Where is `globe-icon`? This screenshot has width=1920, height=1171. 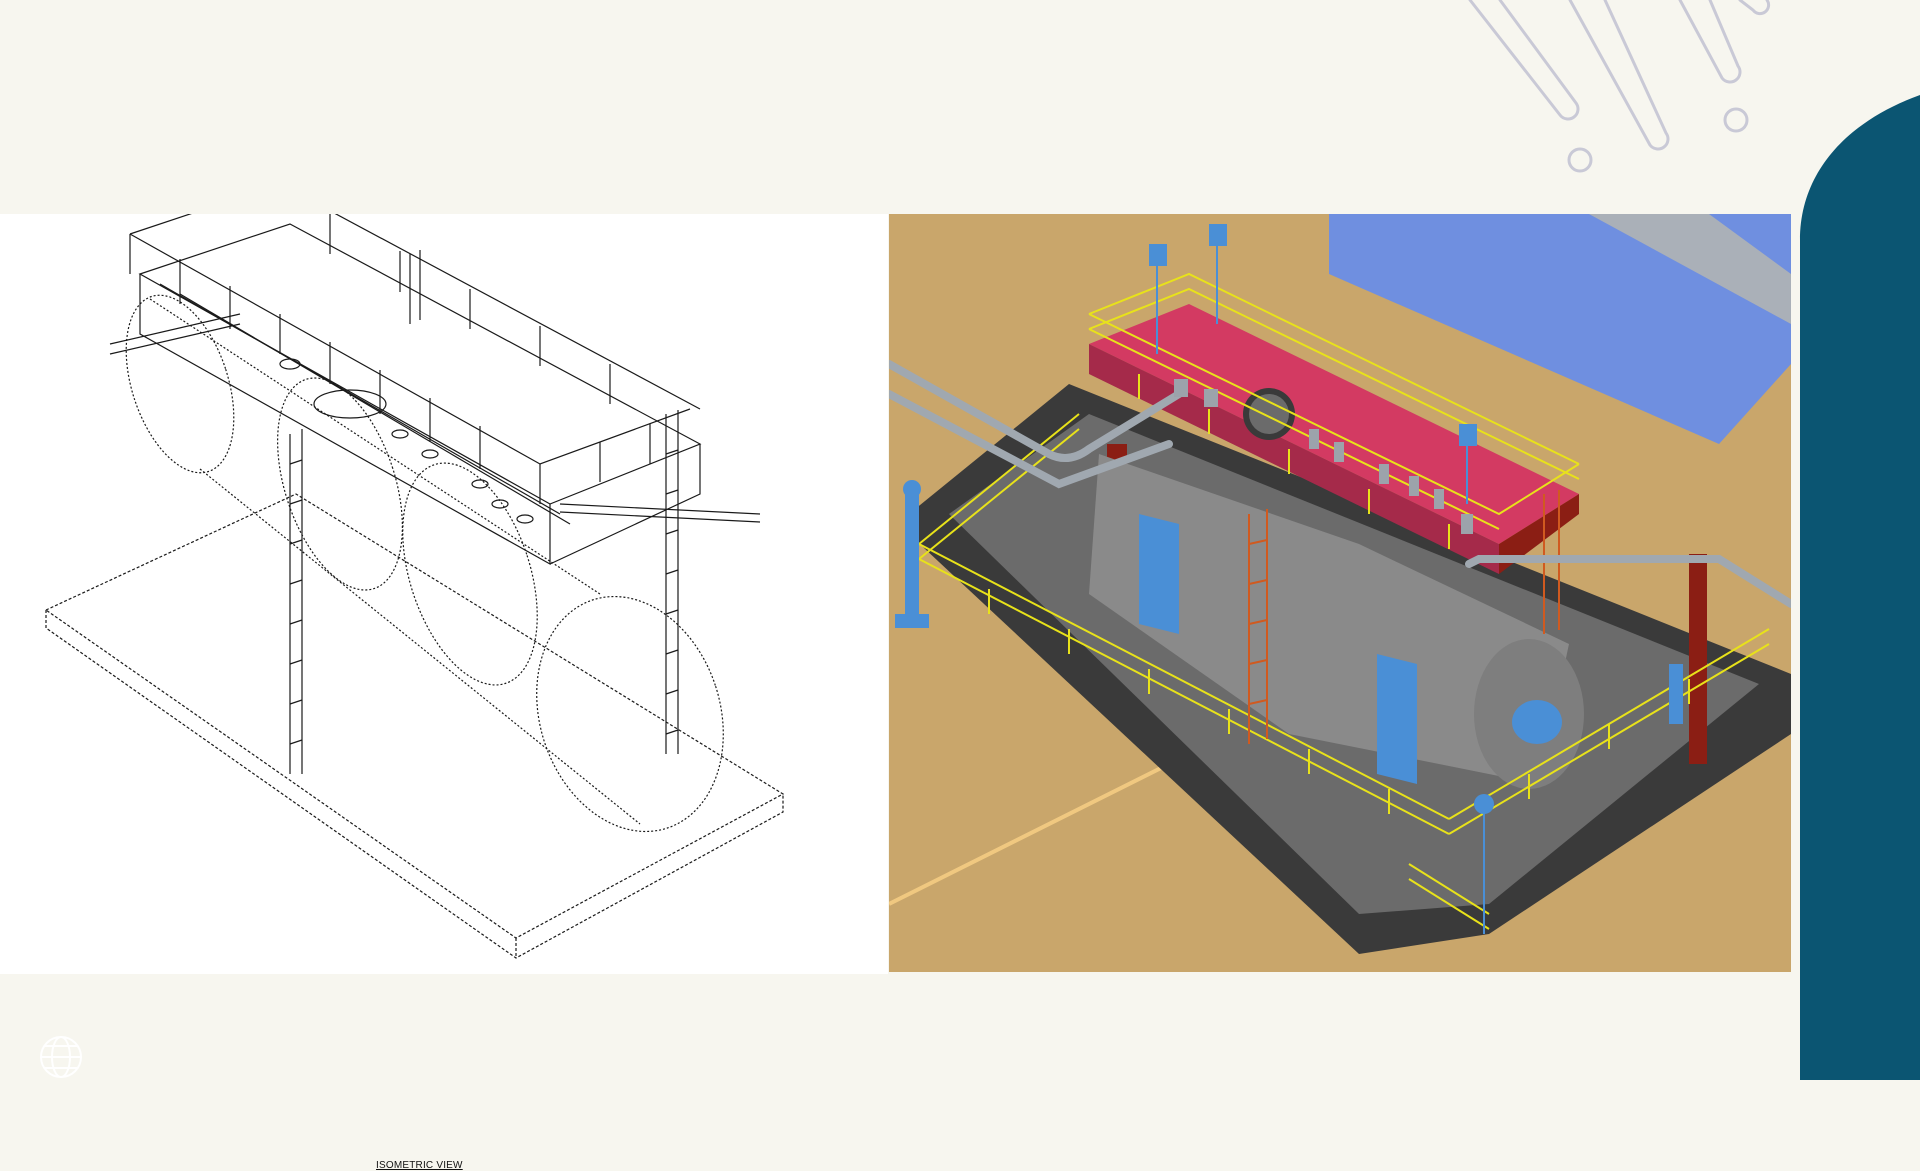
globe-icon is located at coordinates (61, 1057).